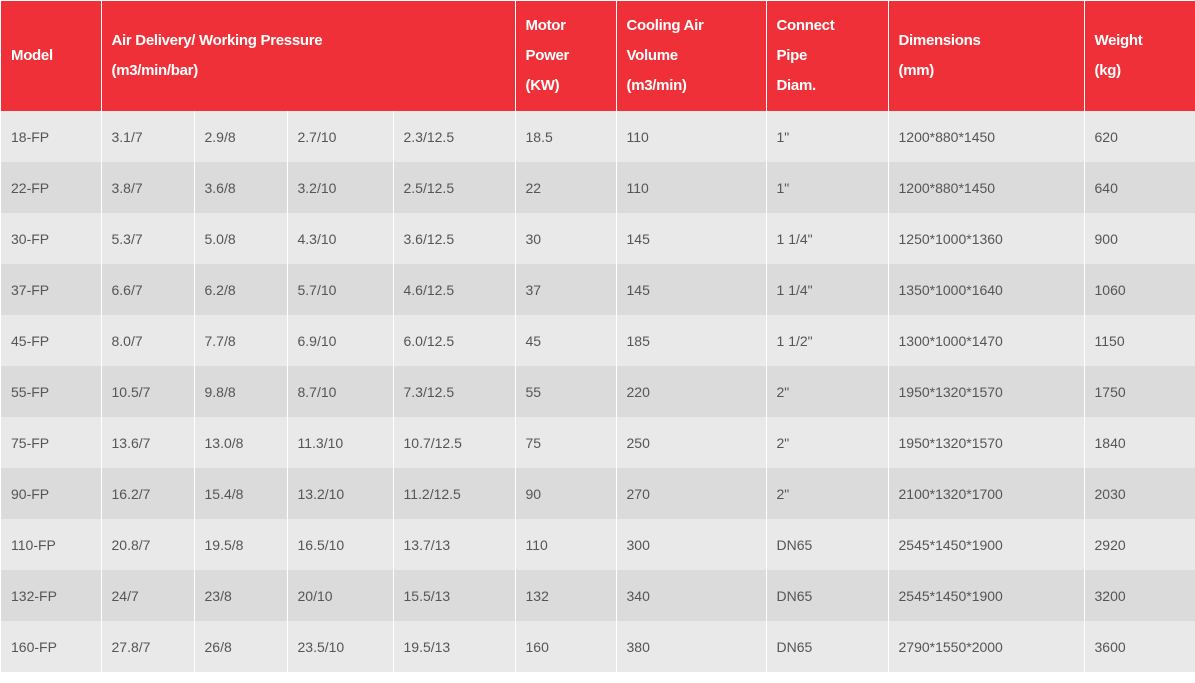  Describe the element at coordinates (454, 442) in the screenshot. I see `cell-air-max-bar: 10.7/12.5` at that location.